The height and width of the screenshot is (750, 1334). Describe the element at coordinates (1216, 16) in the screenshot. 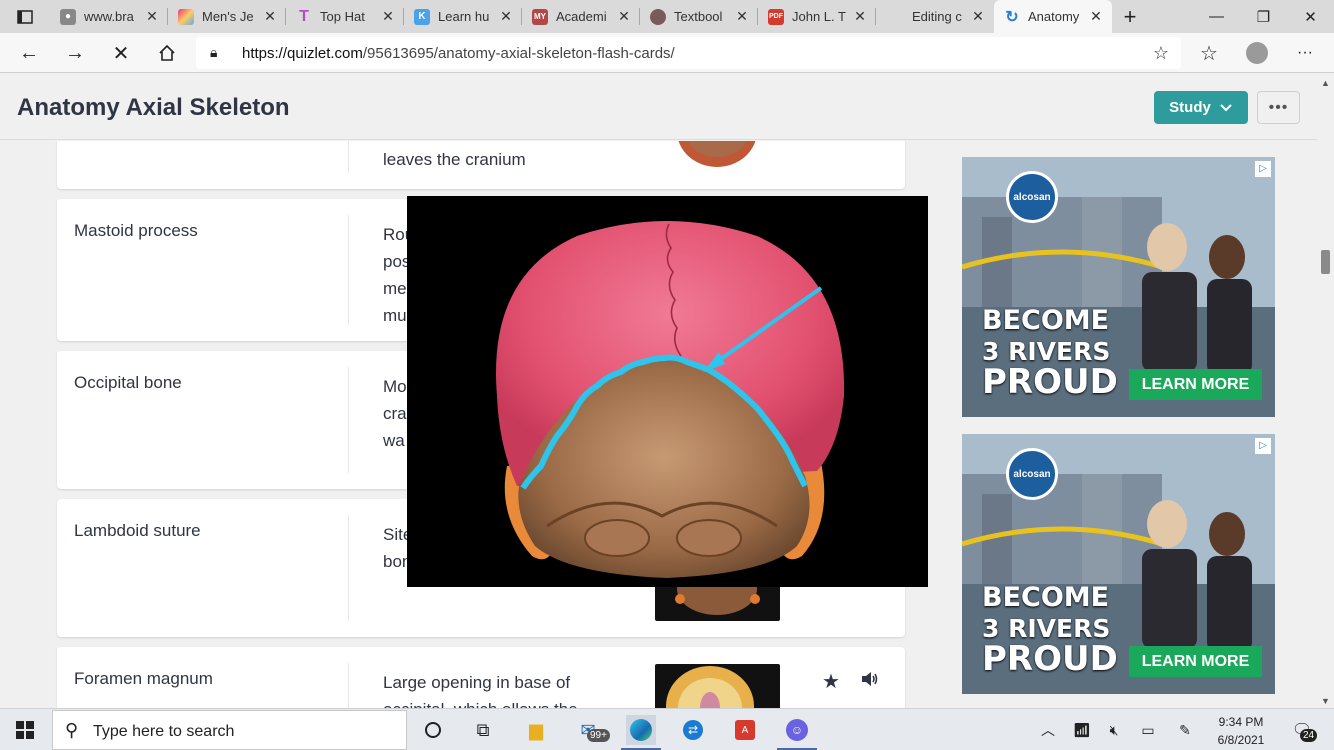

I see `minimize-icon: —` at that location.